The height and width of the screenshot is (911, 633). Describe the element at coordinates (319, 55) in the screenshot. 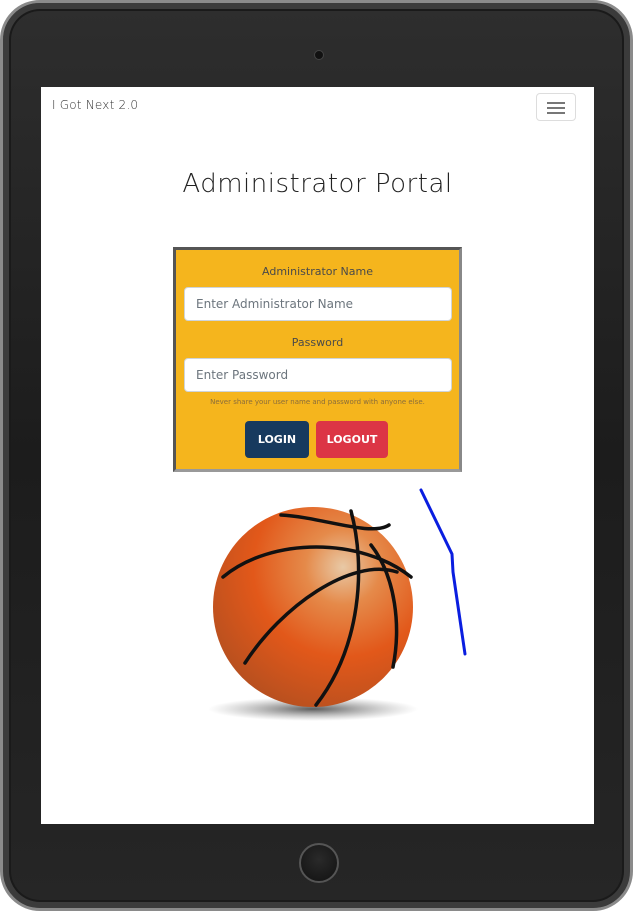

I see `camera-icon` at that location.